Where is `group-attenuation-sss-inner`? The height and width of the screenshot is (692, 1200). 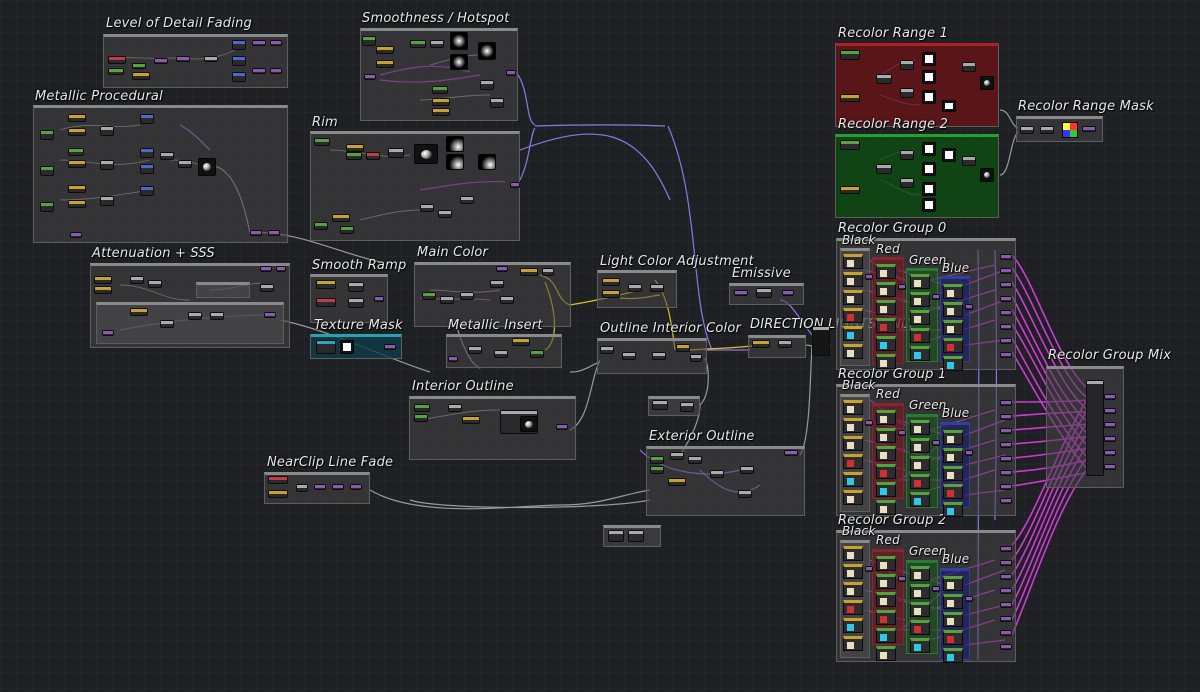 group-attenuation-sss-inner is located at coordinates (190, 323).